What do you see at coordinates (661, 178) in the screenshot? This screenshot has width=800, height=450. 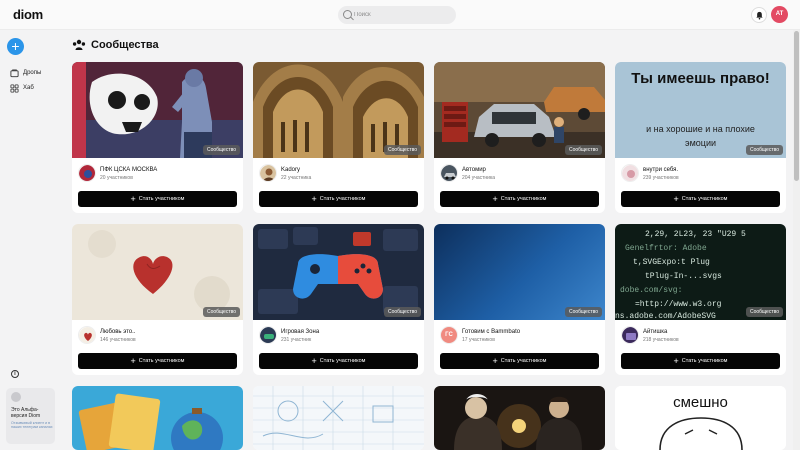 I see `member-count: 239 участников` at bounding box center [661, 178].